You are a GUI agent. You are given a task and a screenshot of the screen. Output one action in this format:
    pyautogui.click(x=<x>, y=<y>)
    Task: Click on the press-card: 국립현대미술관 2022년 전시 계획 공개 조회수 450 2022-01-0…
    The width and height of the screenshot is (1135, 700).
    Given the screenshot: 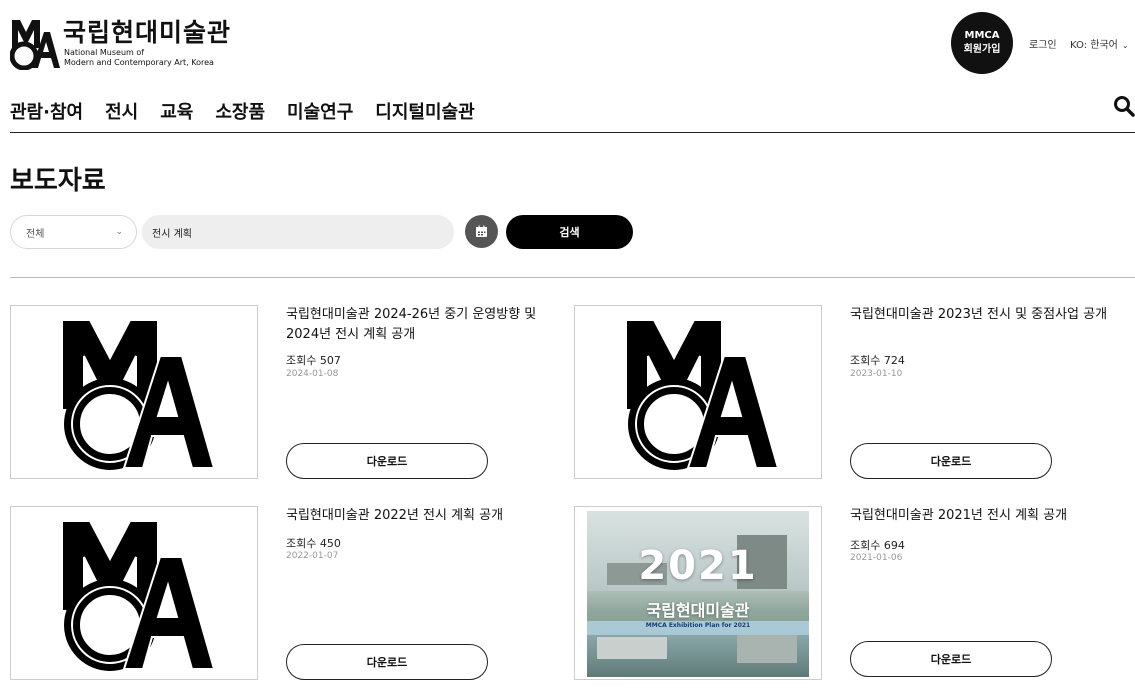 What is the action you would take?
    pyautogui.click(x=290, y=593)
    